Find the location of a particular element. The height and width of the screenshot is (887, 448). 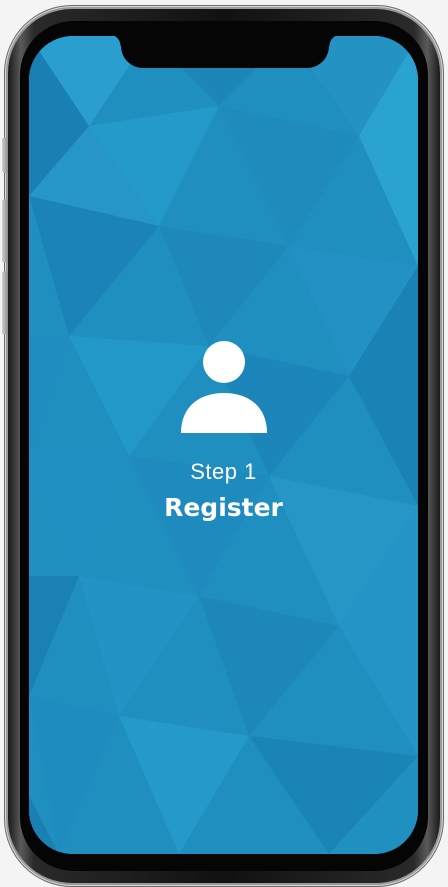

step-label: Step 1 is located at coordinates (223, 471).